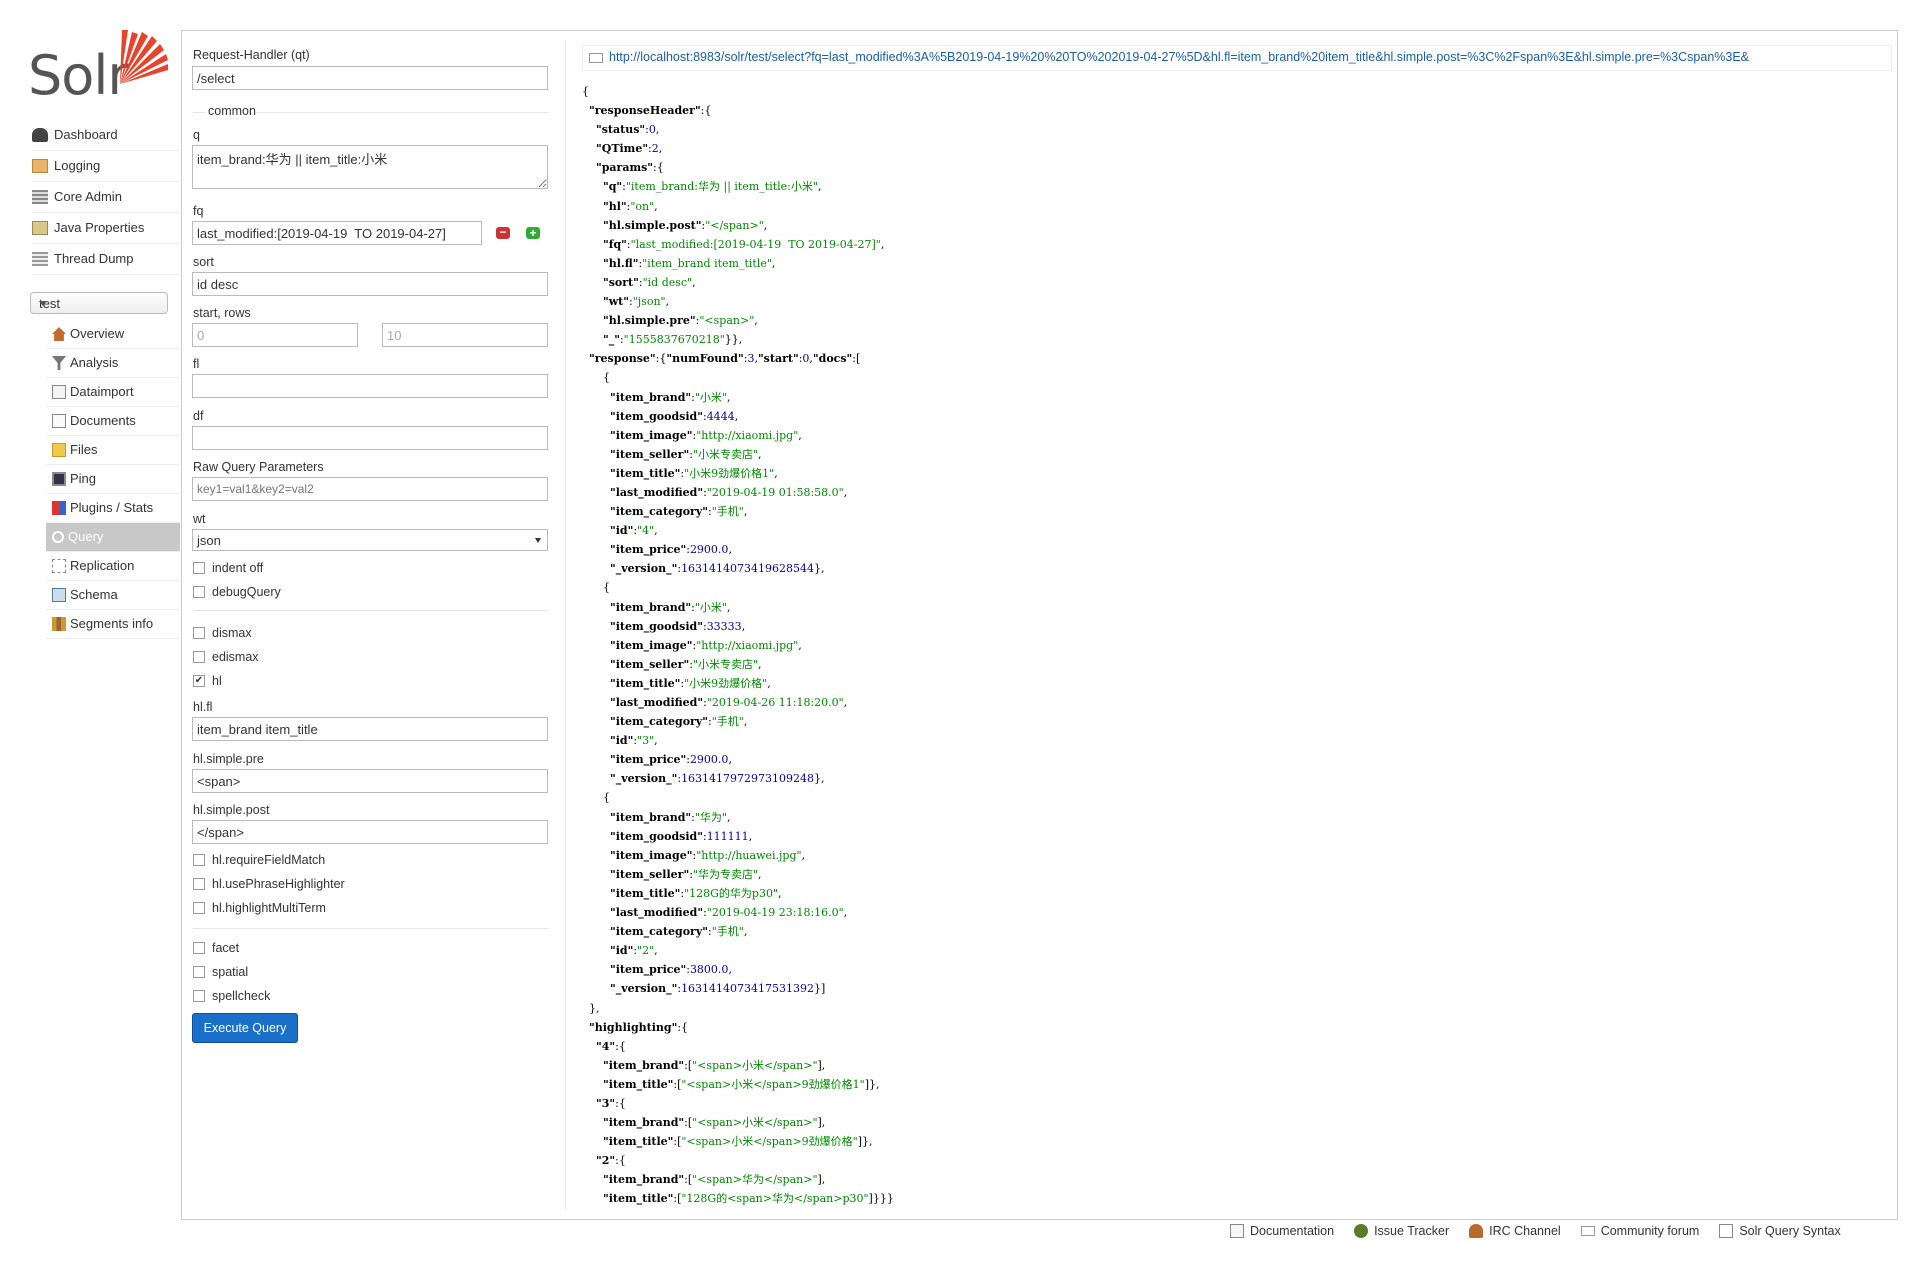 The width and height of the screenshot is (1920, 1274). What do you see at coordinates (59, 363) in the screenshot?
I see `analysis-icon` at bounding box center [59, 363].